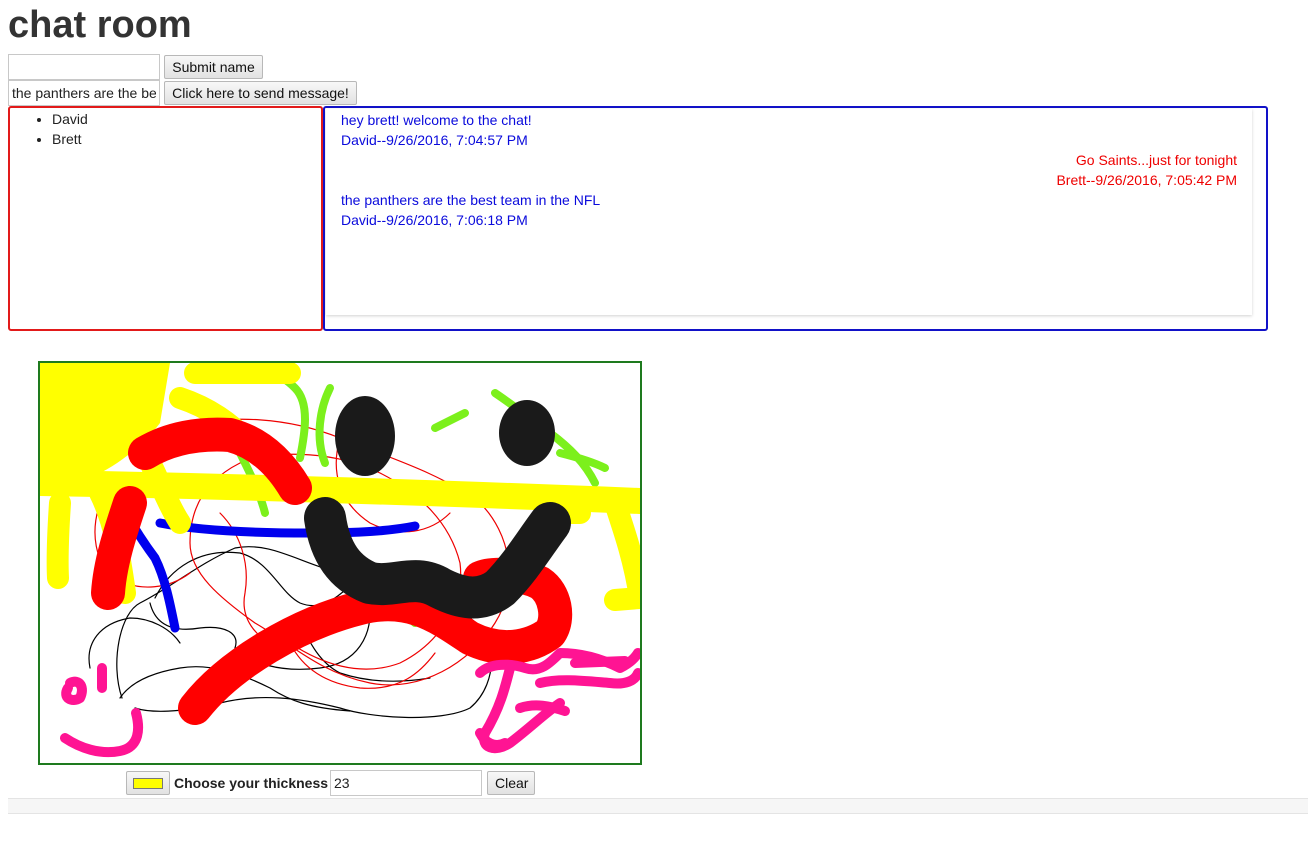 This screenshot has height=861, width=1308. What do you see at coordinates (213, 67) in the screenshot?
I see `submit-name-button: Submit name` at bounding box center [213, 67].